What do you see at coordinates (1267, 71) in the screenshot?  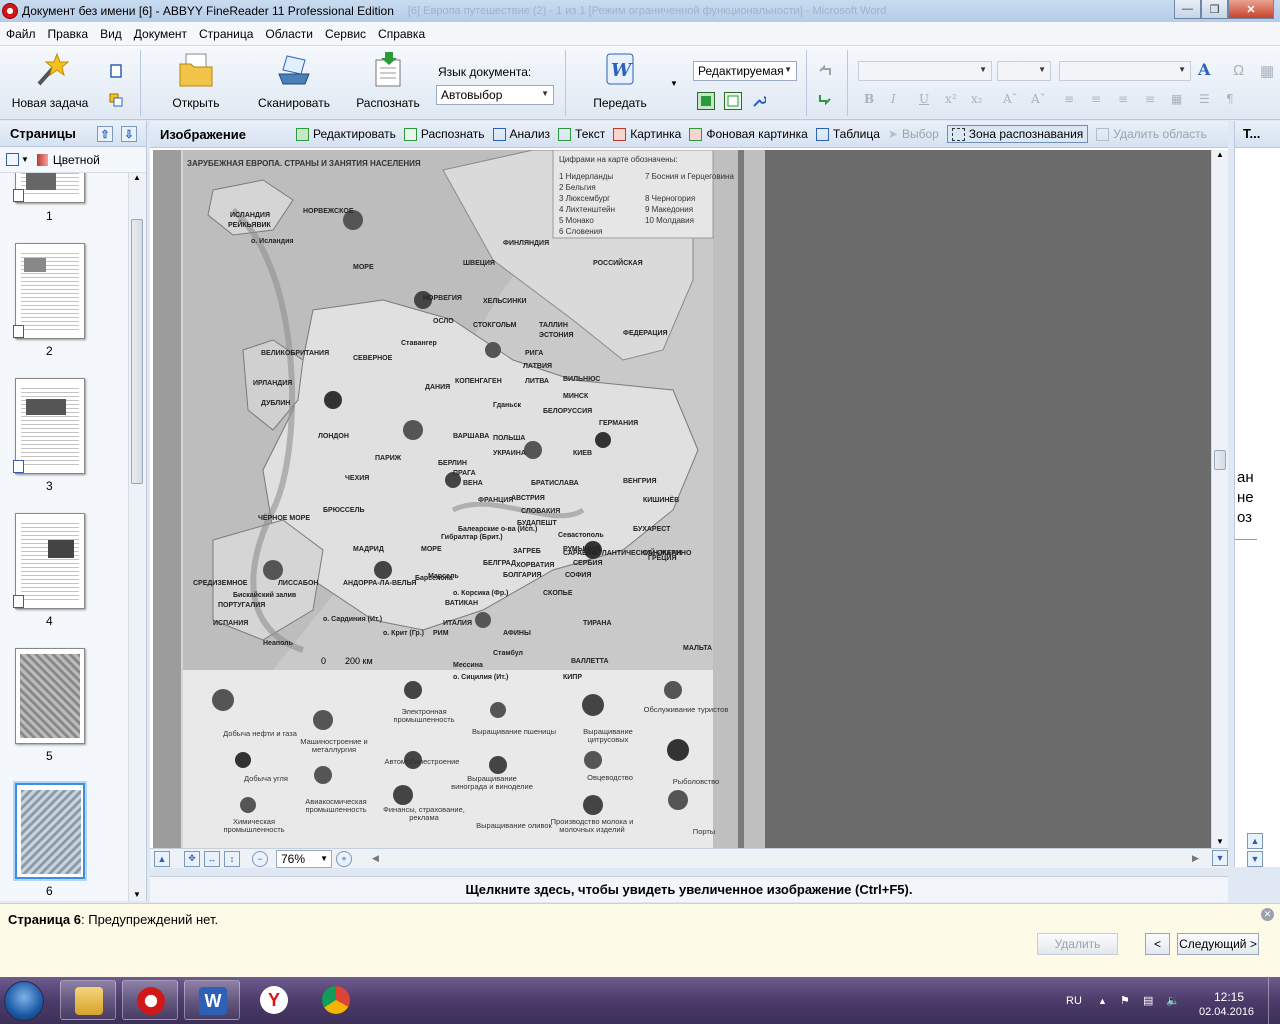 I see `field-icon: ▦` at bounding box center [1267, 71].